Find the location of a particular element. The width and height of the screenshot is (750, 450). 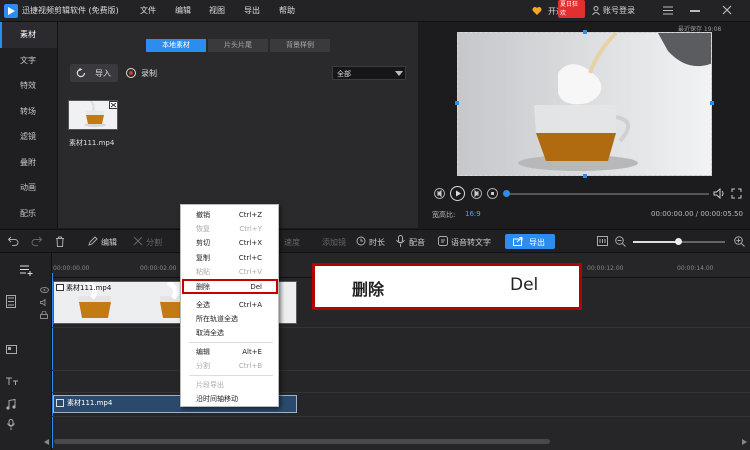

export-icon is located at coordinates (518, 241).